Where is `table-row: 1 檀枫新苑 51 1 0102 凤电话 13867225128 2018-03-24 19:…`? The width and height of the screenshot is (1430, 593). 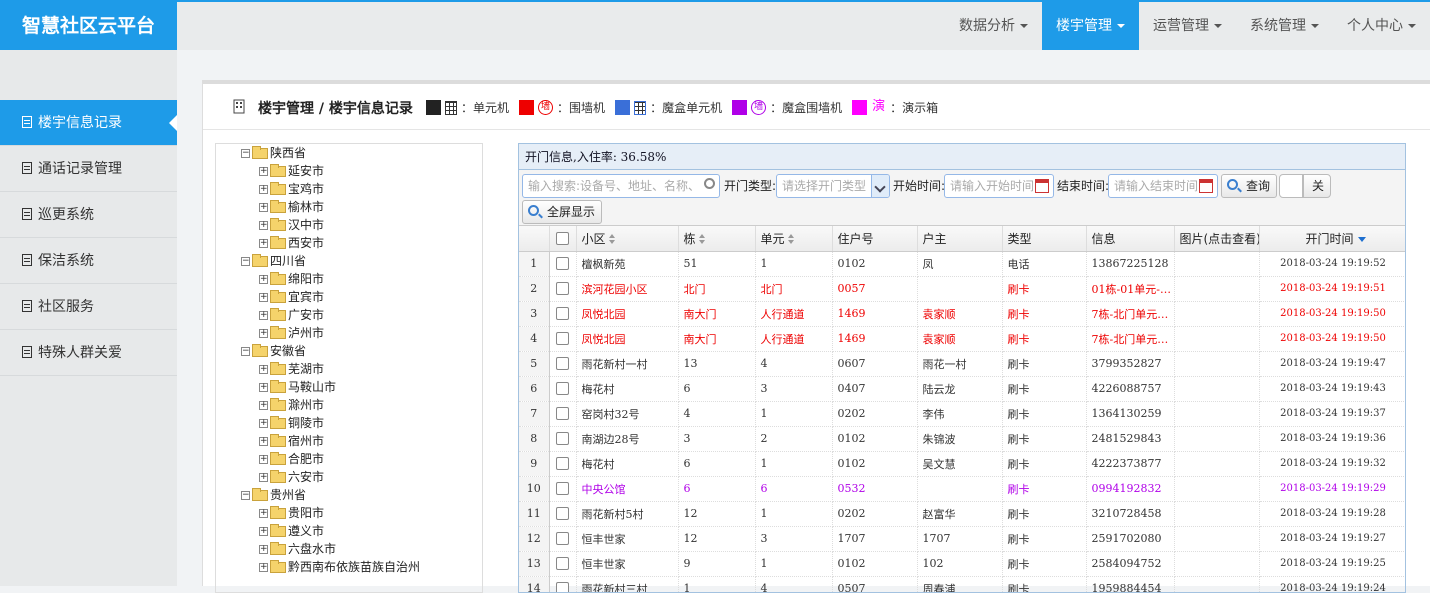
table-row: 1 檀枫新苑 51 1 0102 凤电话 13867225128 2018-03-24 19:… is located at coordinates (962, 264).